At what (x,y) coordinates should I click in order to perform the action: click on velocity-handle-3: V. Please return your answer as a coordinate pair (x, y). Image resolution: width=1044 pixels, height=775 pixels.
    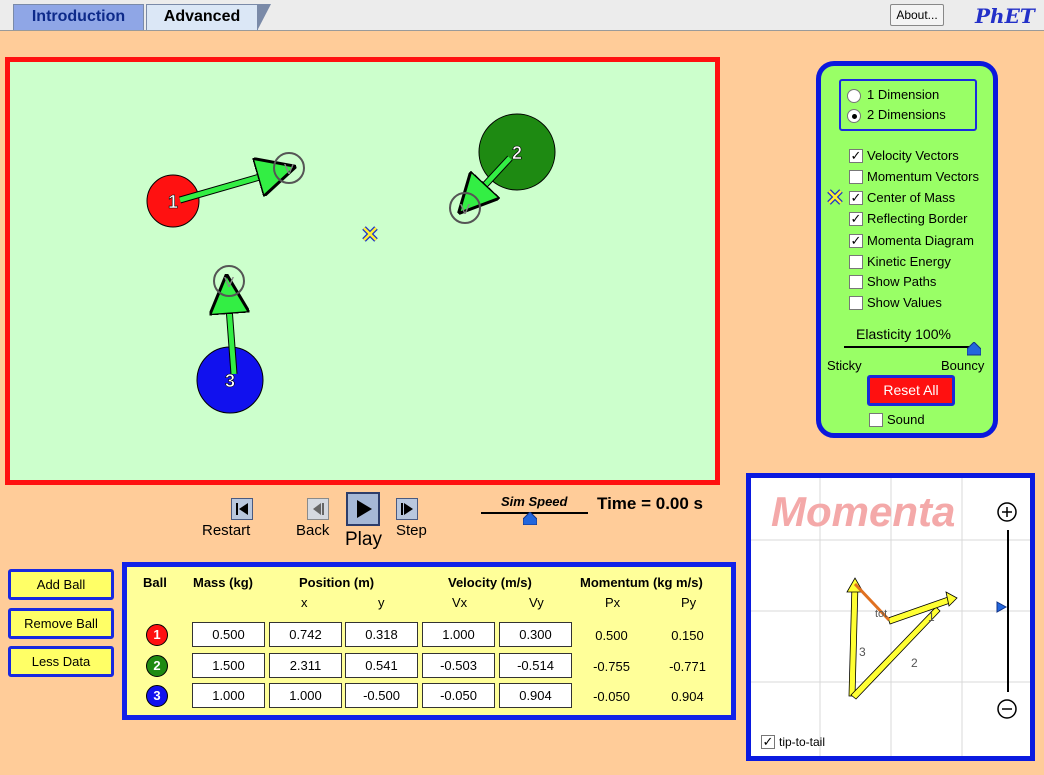
    Looking at the image, I should click on (229, 281).